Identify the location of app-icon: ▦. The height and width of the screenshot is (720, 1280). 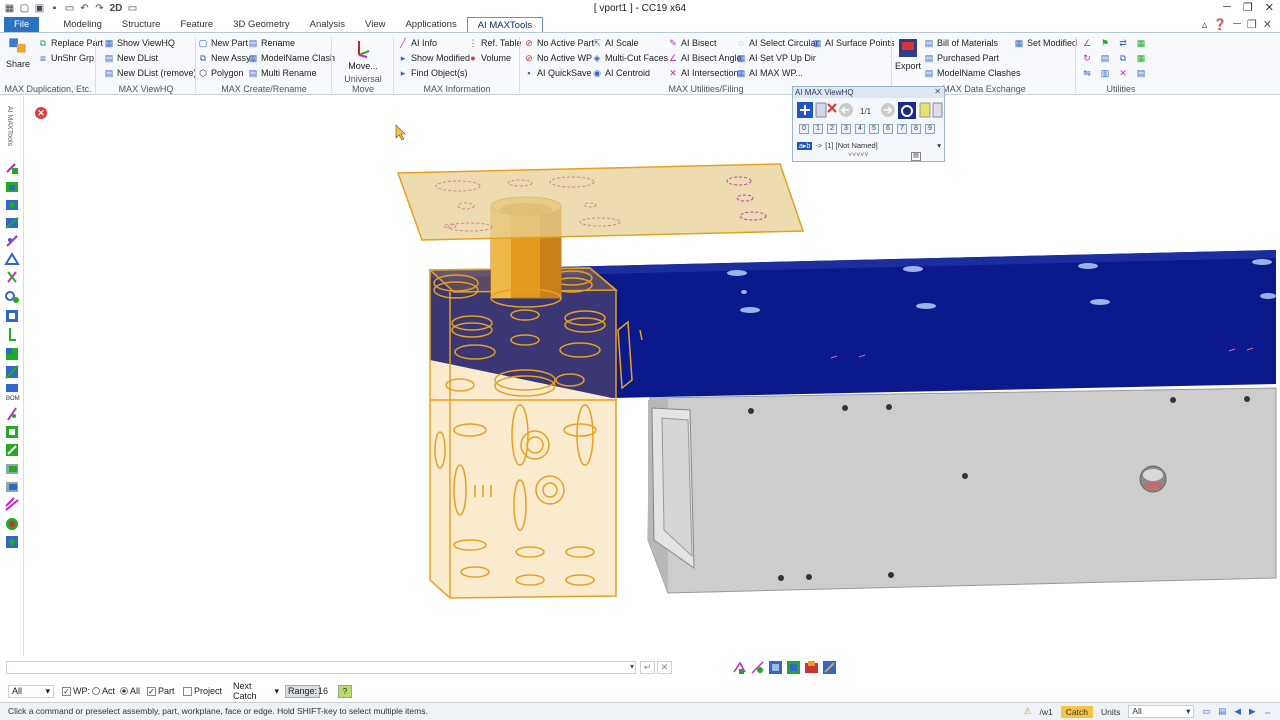
(9, 8).